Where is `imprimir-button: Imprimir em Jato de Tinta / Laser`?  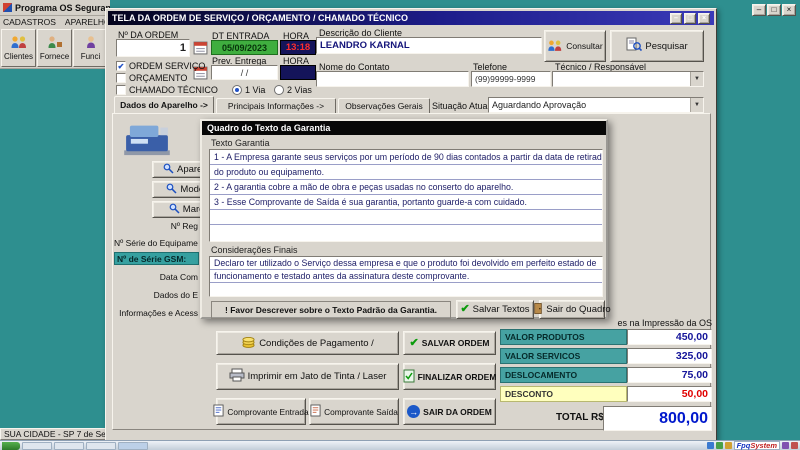
imprimir-button: Imprimir em Jato de Tinta / Laser is located at coordinates (307, 376).